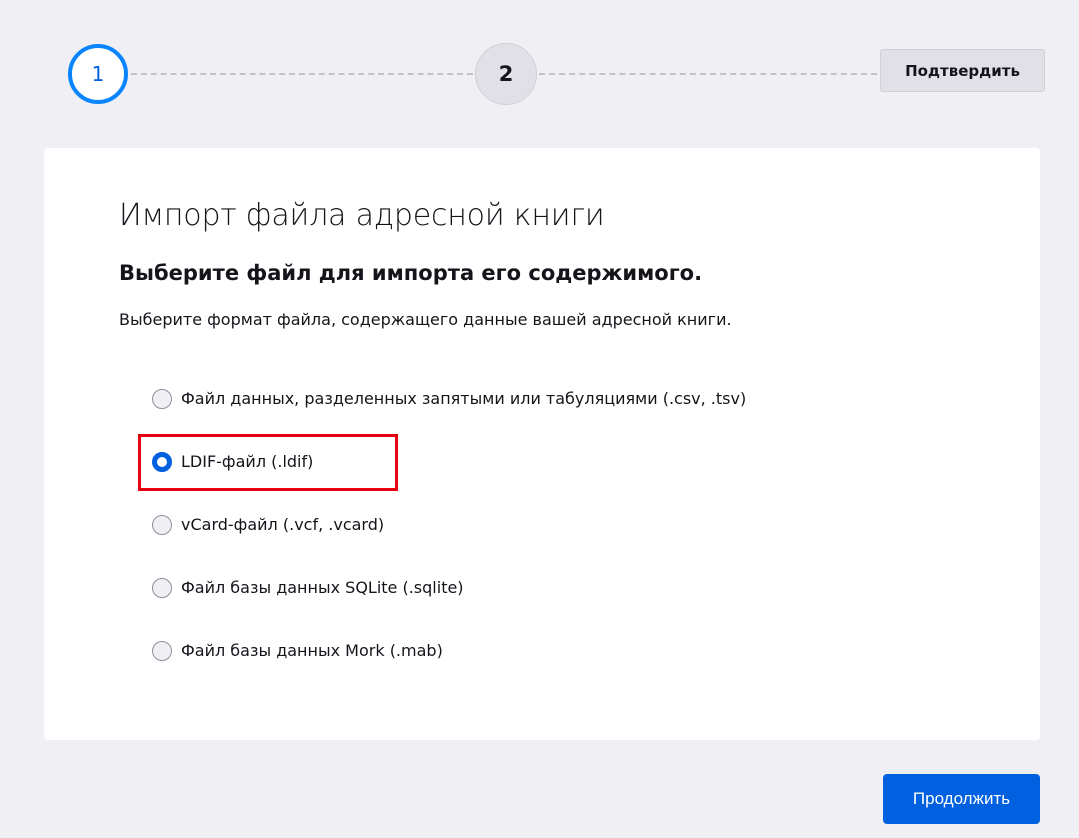 This screenshot has width=1079, height=838. I want to click on step-1-number: 1, so click(98, 74).